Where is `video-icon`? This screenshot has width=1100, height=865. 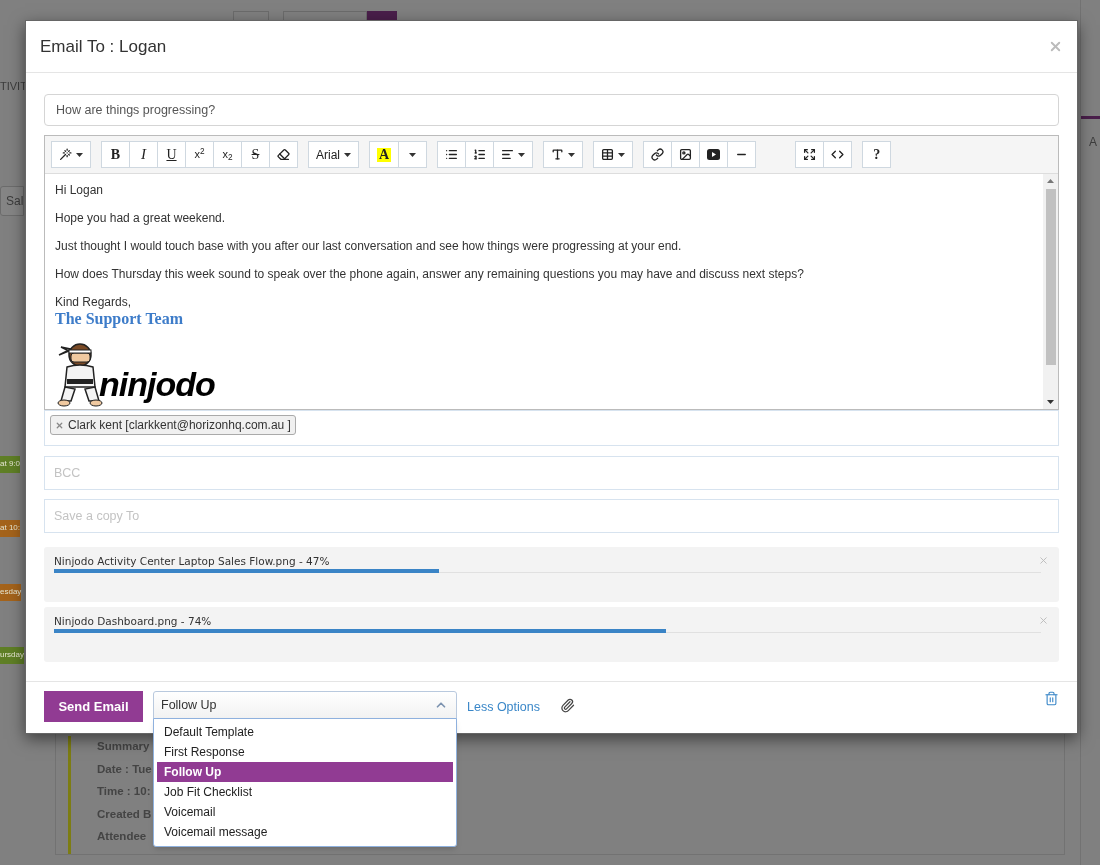
video-icon is located at coordinates (714, 154).